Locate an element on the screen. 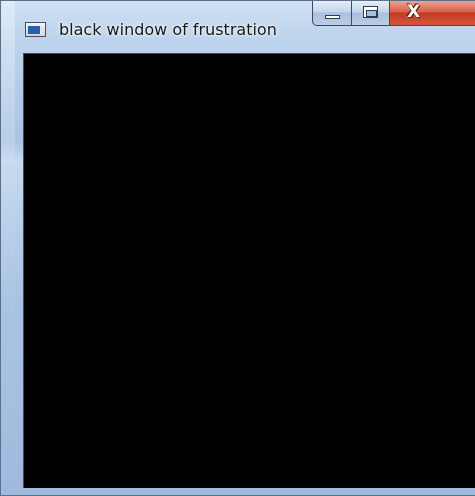 The height and width of the screenshot is (496, 475). window-controls: X is located at coordinates (393, 14).